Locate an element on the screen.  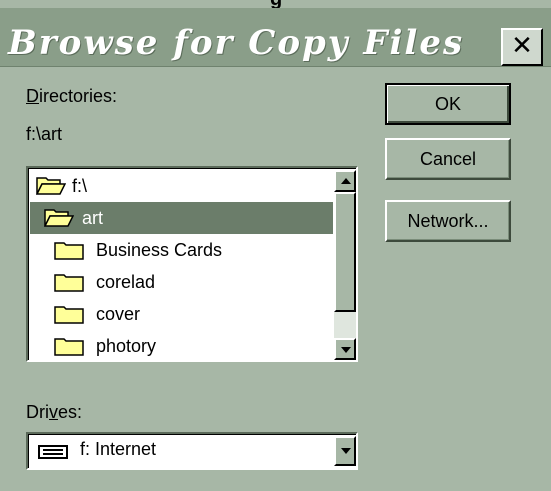
cancel-button: Cancel is located at coordinates (448, 159).